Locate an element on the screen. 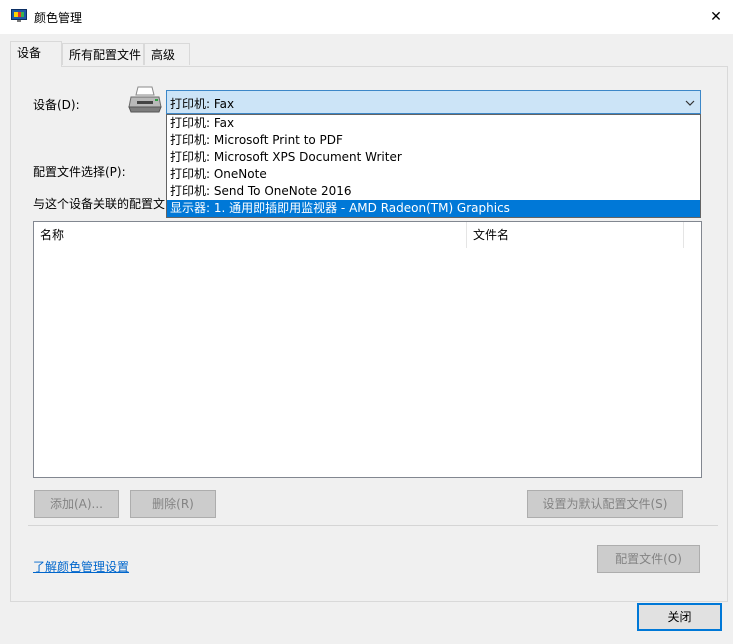 This screenshot has width=733, height=644. tab-device: 设备 is located at coordinates (36, 54).